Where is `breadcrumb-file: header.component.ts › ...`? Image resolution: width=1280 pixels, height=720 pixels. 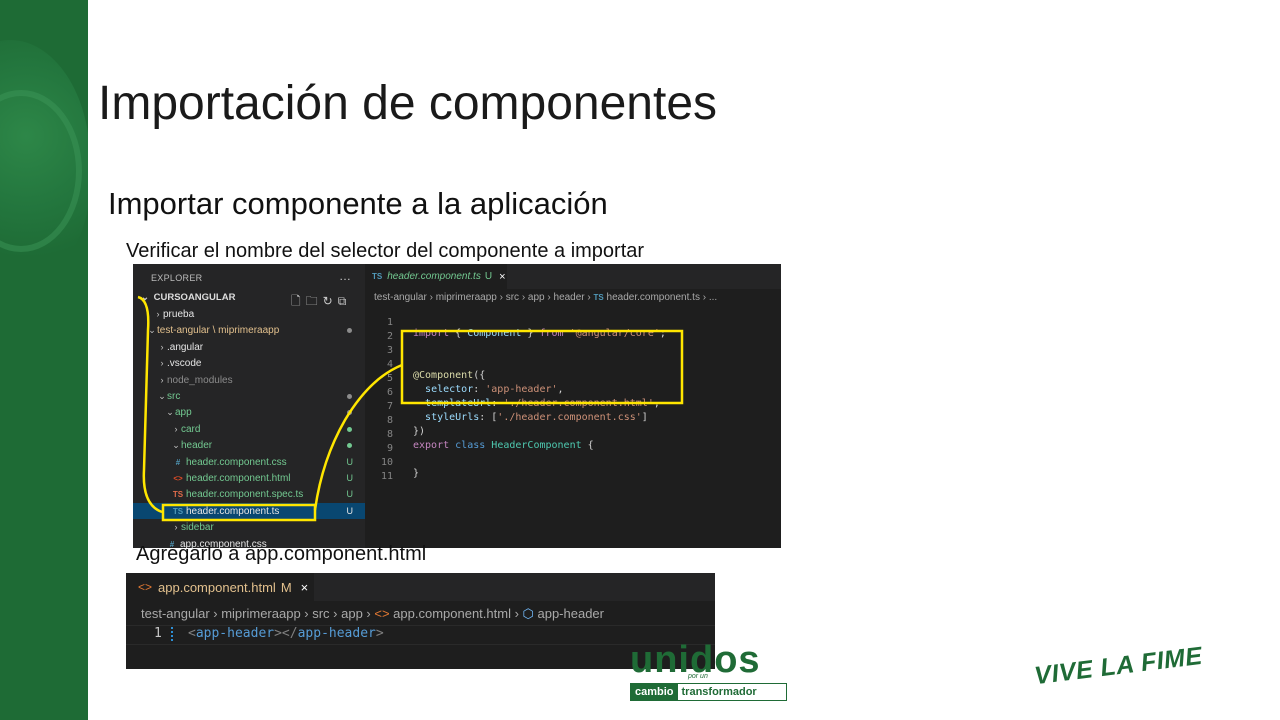
breadcrumb-file: header.component.ts › ... is located at coordinates (662, 297).